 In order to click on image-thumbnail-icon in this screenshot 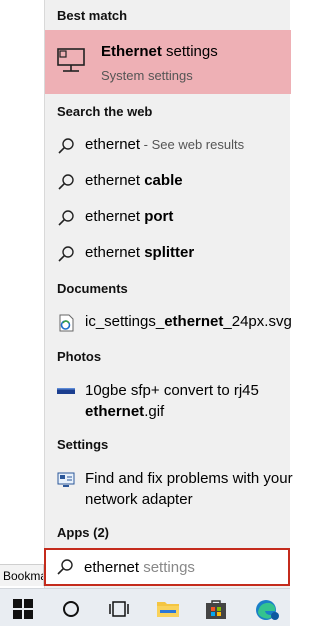, I will do `click(66, 393)`.